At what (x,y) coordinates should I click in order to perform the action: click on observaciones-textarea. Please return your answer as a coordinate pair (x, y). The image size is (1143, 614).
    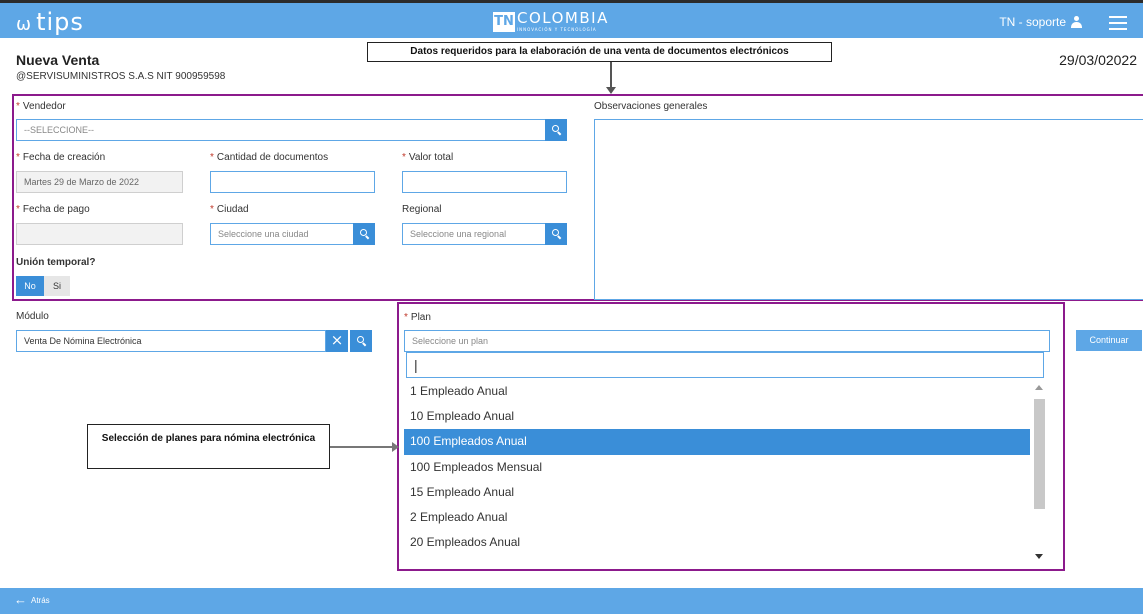
    Looking at the image, I should click on (868, 209).